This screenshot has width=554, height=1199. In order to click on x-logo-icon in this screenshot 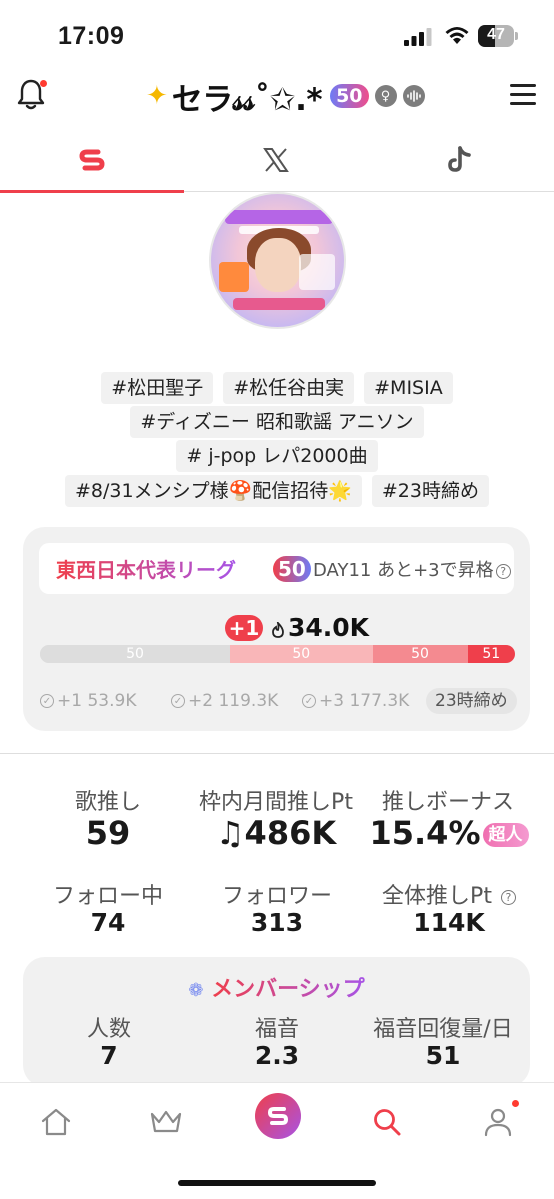, I will do `click(276, 160)`.